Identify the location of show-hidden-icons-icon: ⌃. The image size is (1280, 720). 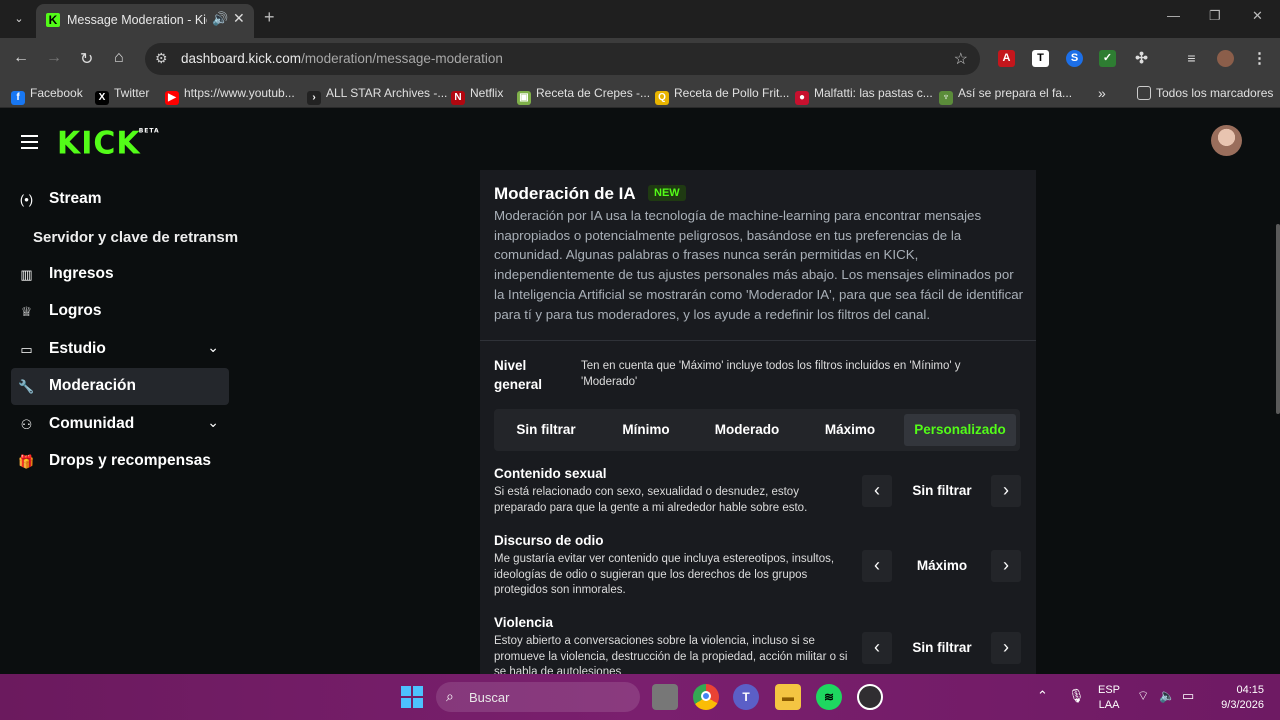
(1042, 696).